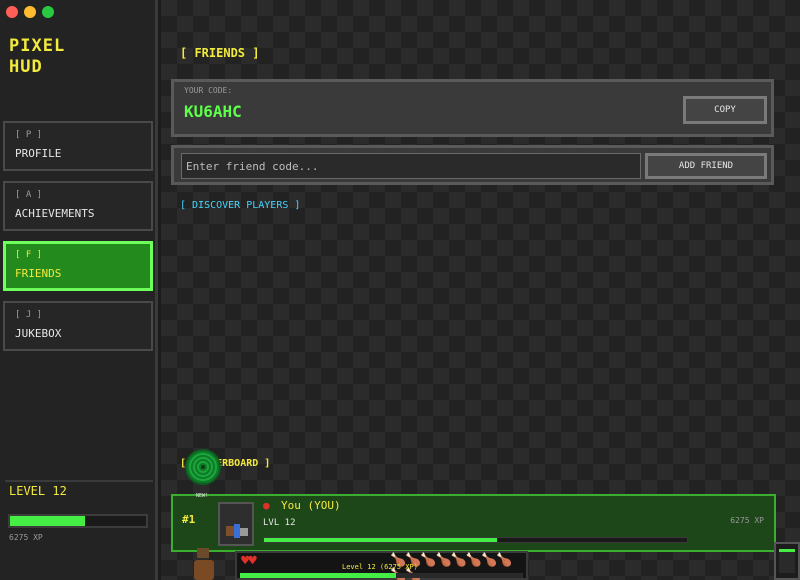 Image resolution: width=800 pixels, height=580 pixels. What do you see at coordinates (26, 537) in the screenshot?
I see `xp-text: 6275 XP` at bounding box center [26, 537].